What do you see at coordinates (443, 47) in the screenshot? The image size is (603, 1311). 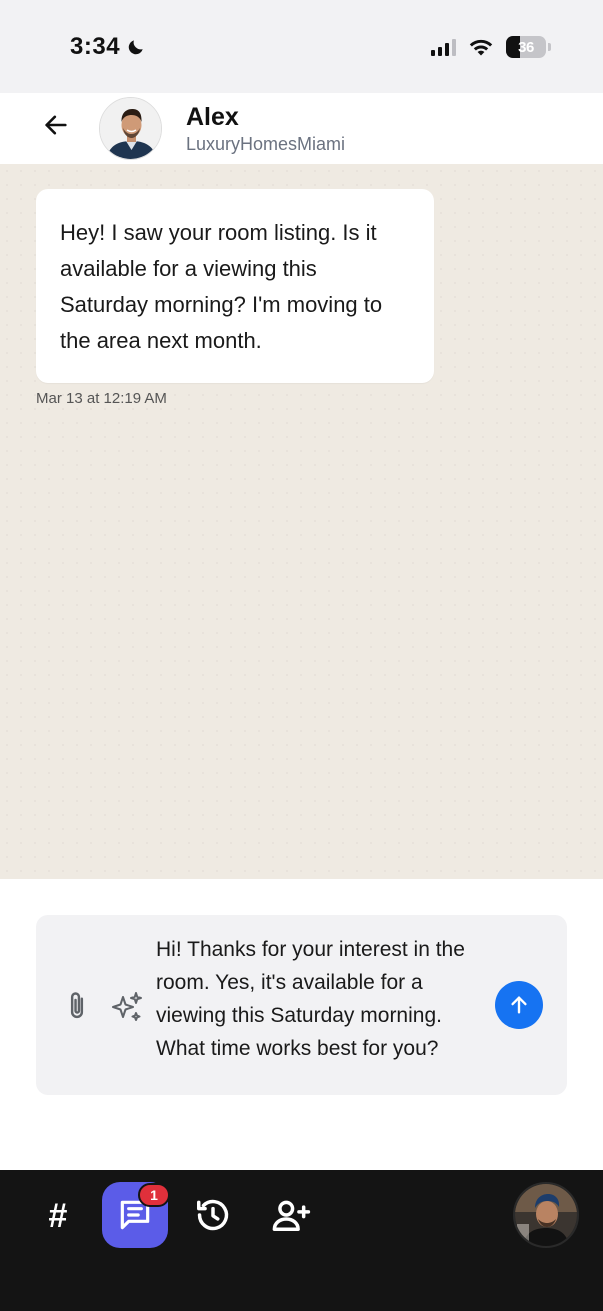 I see `signal-icon` at bounding box center [443, 47].